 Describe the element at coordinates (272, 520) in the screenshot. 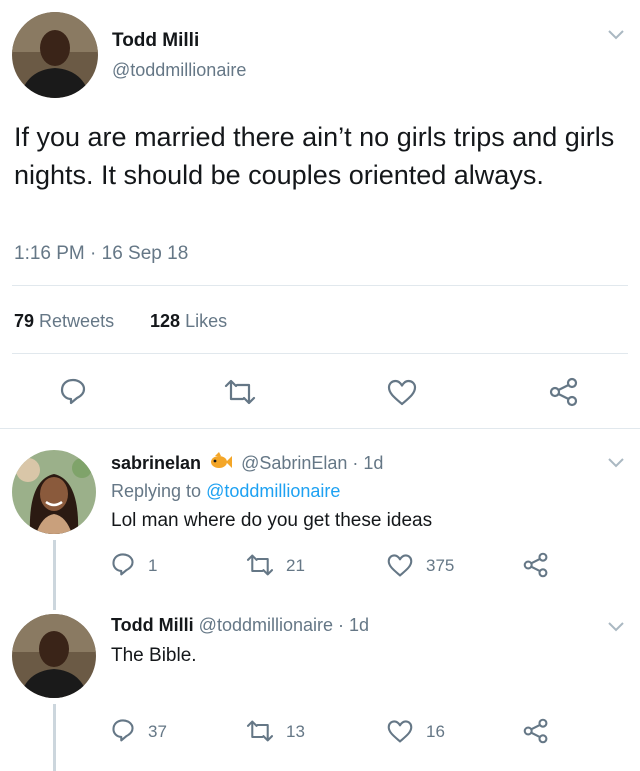

I see `reply-text: Lol man where do you get these ideas` at that location.